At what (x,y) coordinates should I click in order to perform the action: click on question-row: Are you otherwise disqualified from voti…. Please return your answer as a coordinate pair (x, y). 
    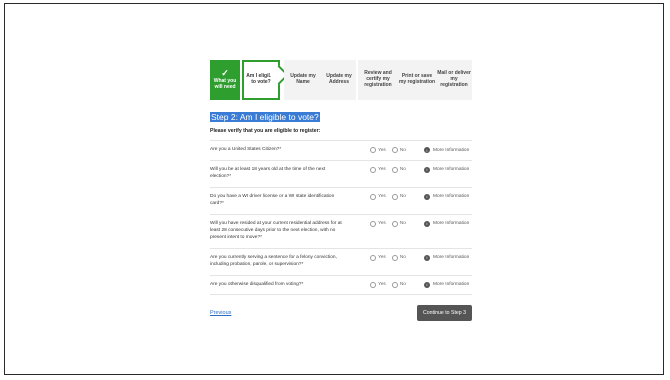
    Looking at the image, I should click on (341, 286).